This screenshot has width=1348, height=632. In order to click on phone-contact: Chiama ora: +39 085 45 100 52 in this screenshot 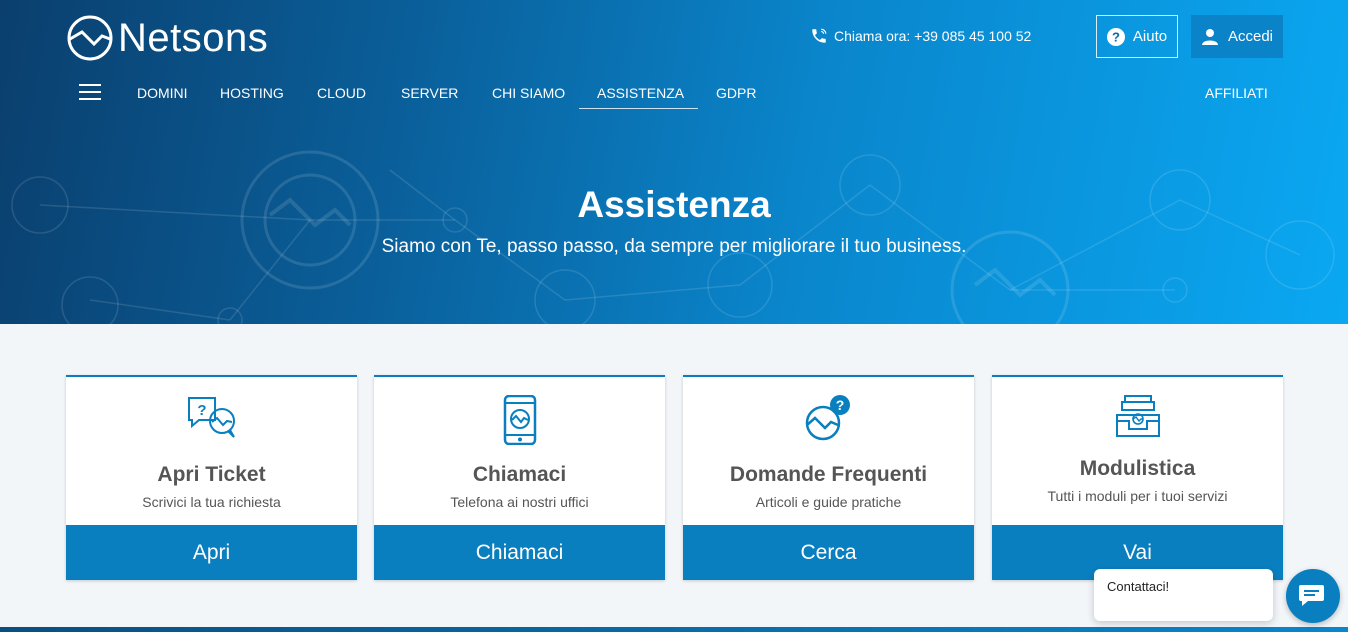, I will do `click(920, 36)`.